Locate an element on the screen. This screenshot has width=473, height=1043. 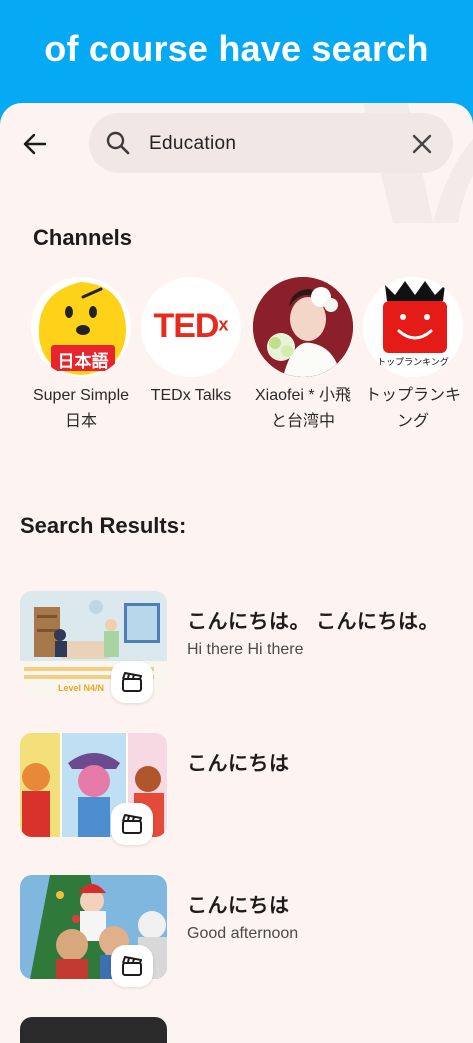
result-title: こんにちは。 こんにちは。 is located at coordinates (313, 622).